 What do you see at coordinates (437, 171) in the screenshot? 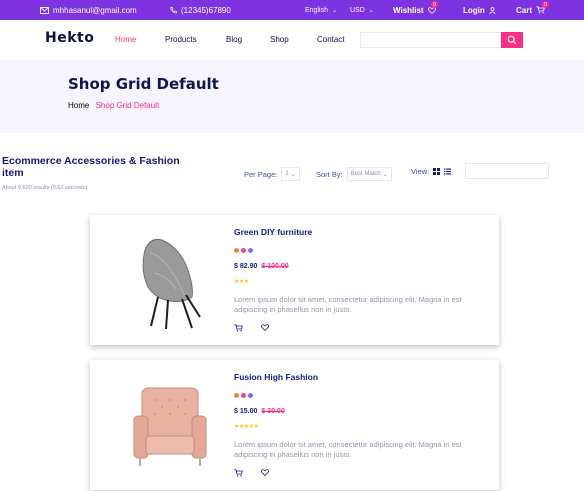
I see `grid-view-icon` at bounding box center [437, 171].